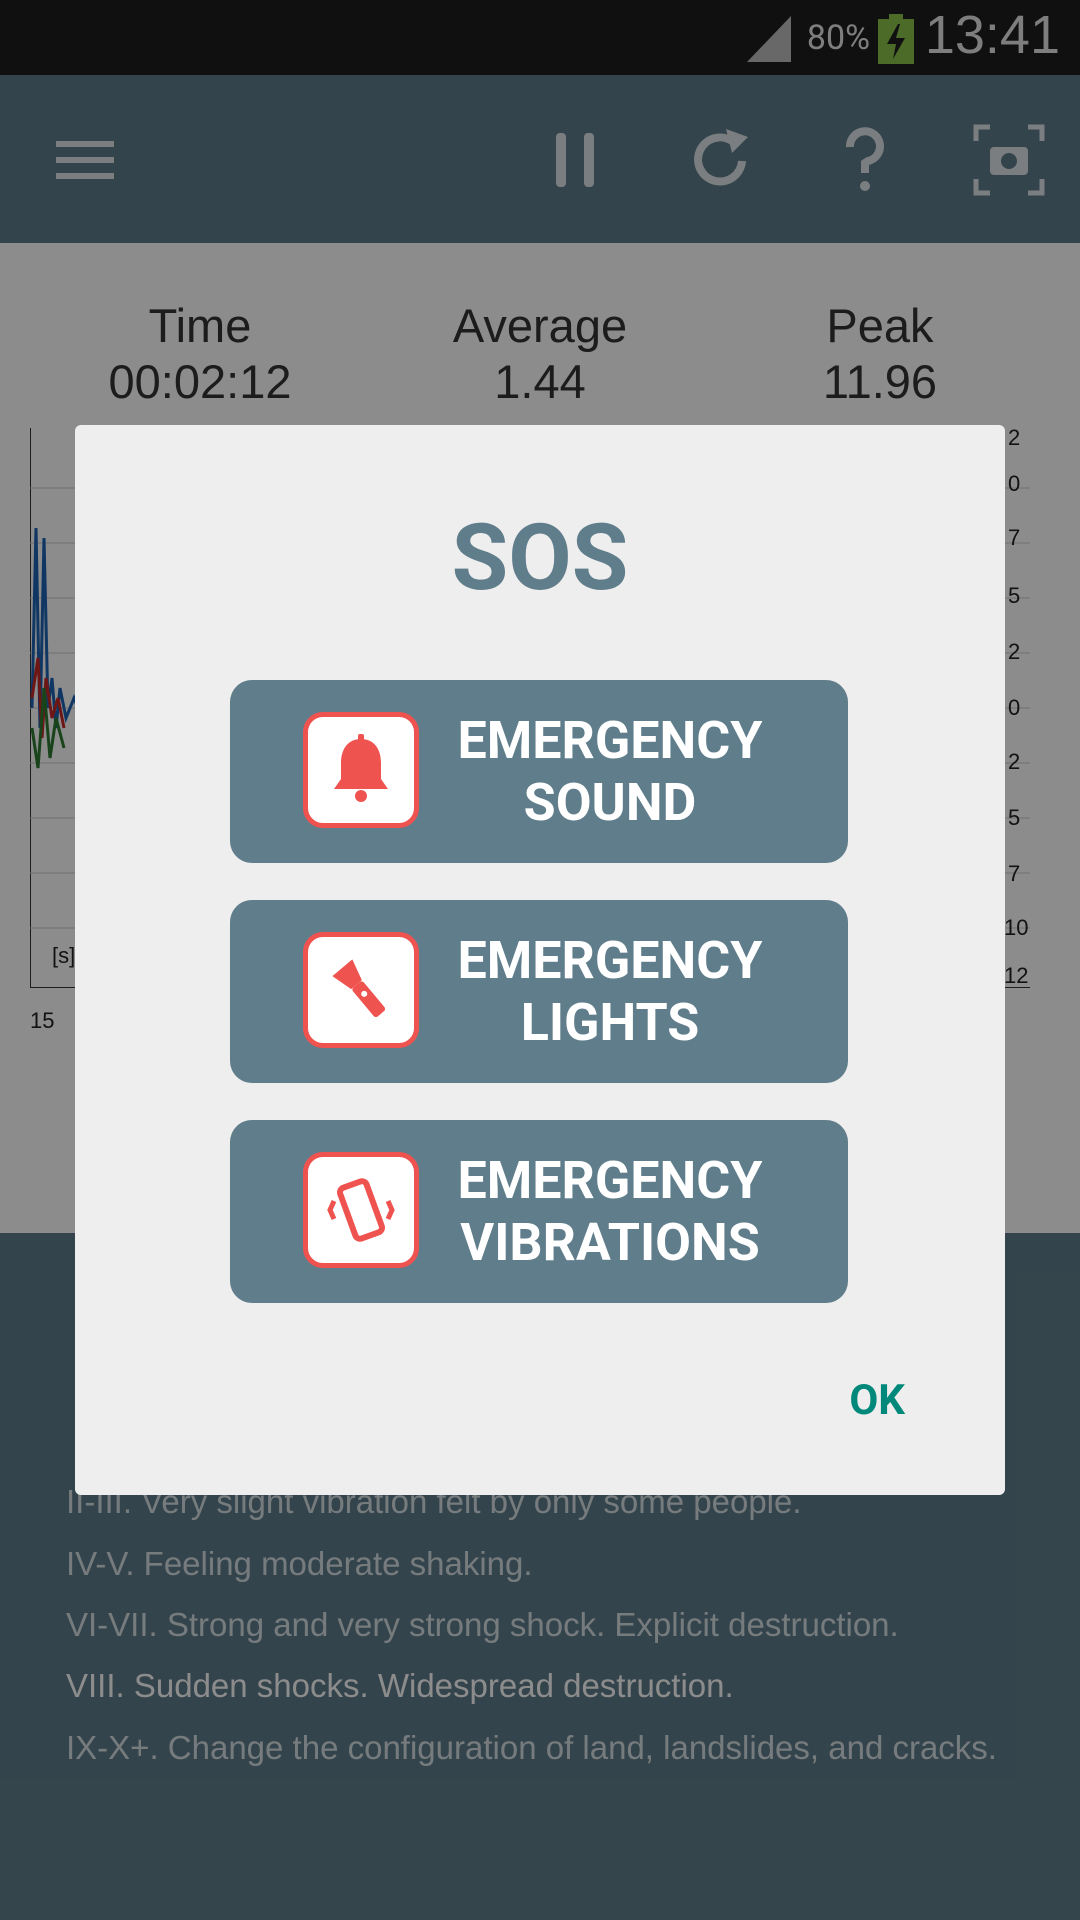  I want to click on bell-icon-badge, so click(361, 770).